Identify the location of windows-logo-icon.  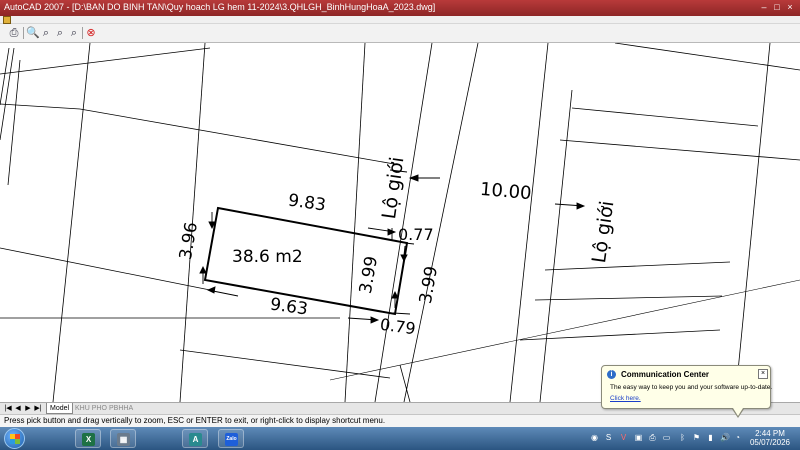
(15, 439).